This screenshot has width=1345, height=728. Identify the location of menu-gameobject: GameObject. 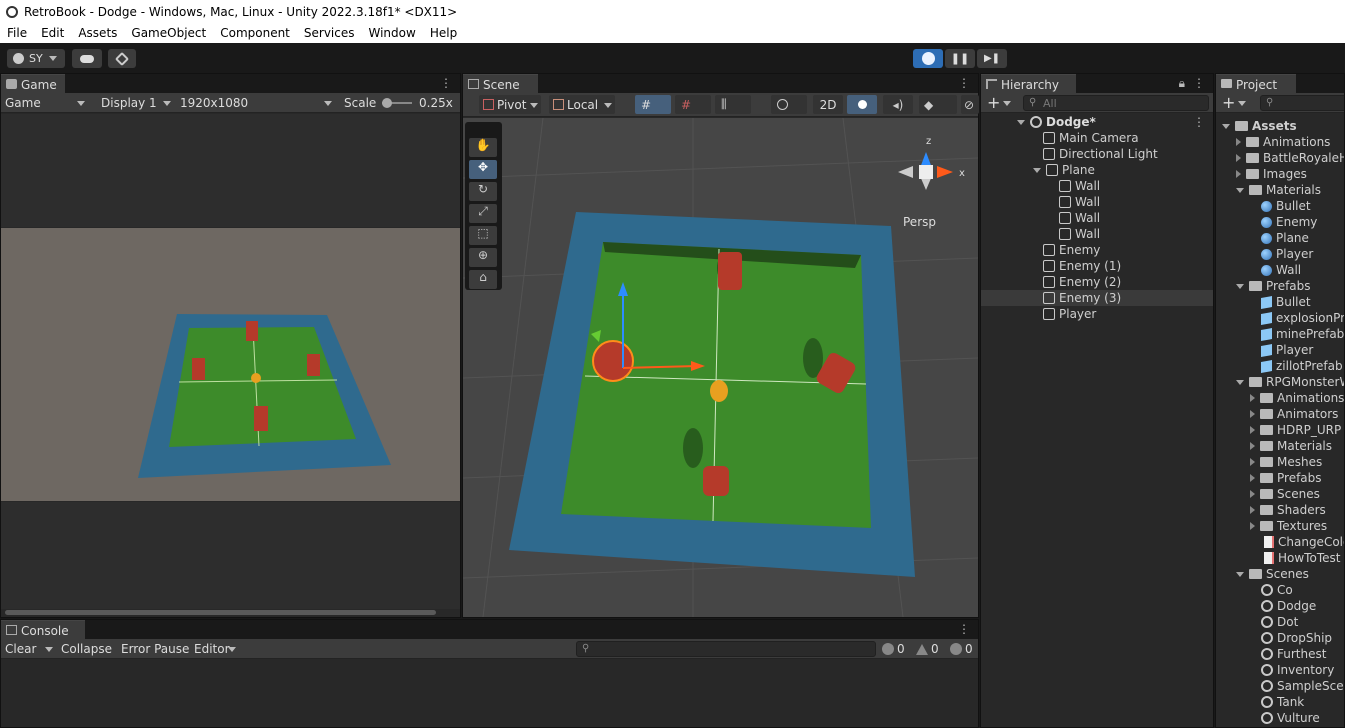
(168, 33).